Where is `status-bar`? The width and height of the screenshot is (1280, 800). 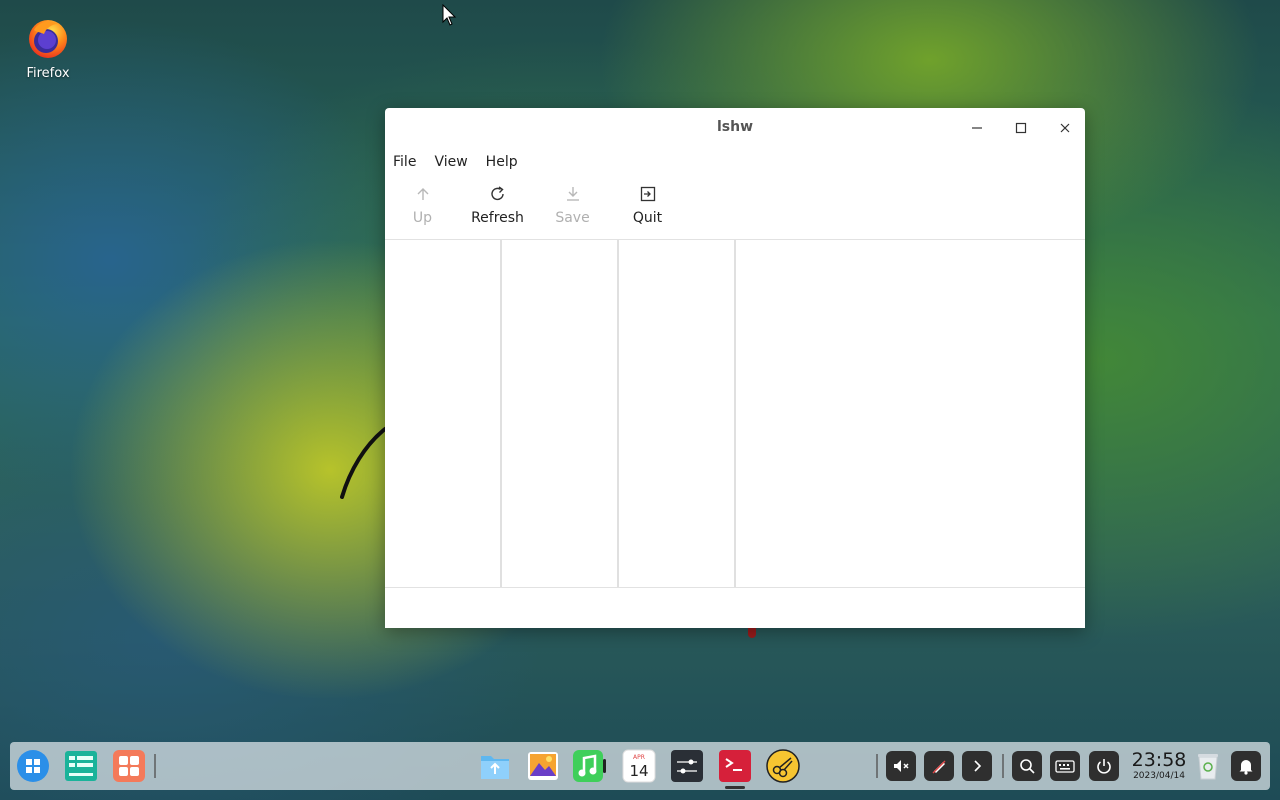 status-bar is located at coordinates (735, 608).